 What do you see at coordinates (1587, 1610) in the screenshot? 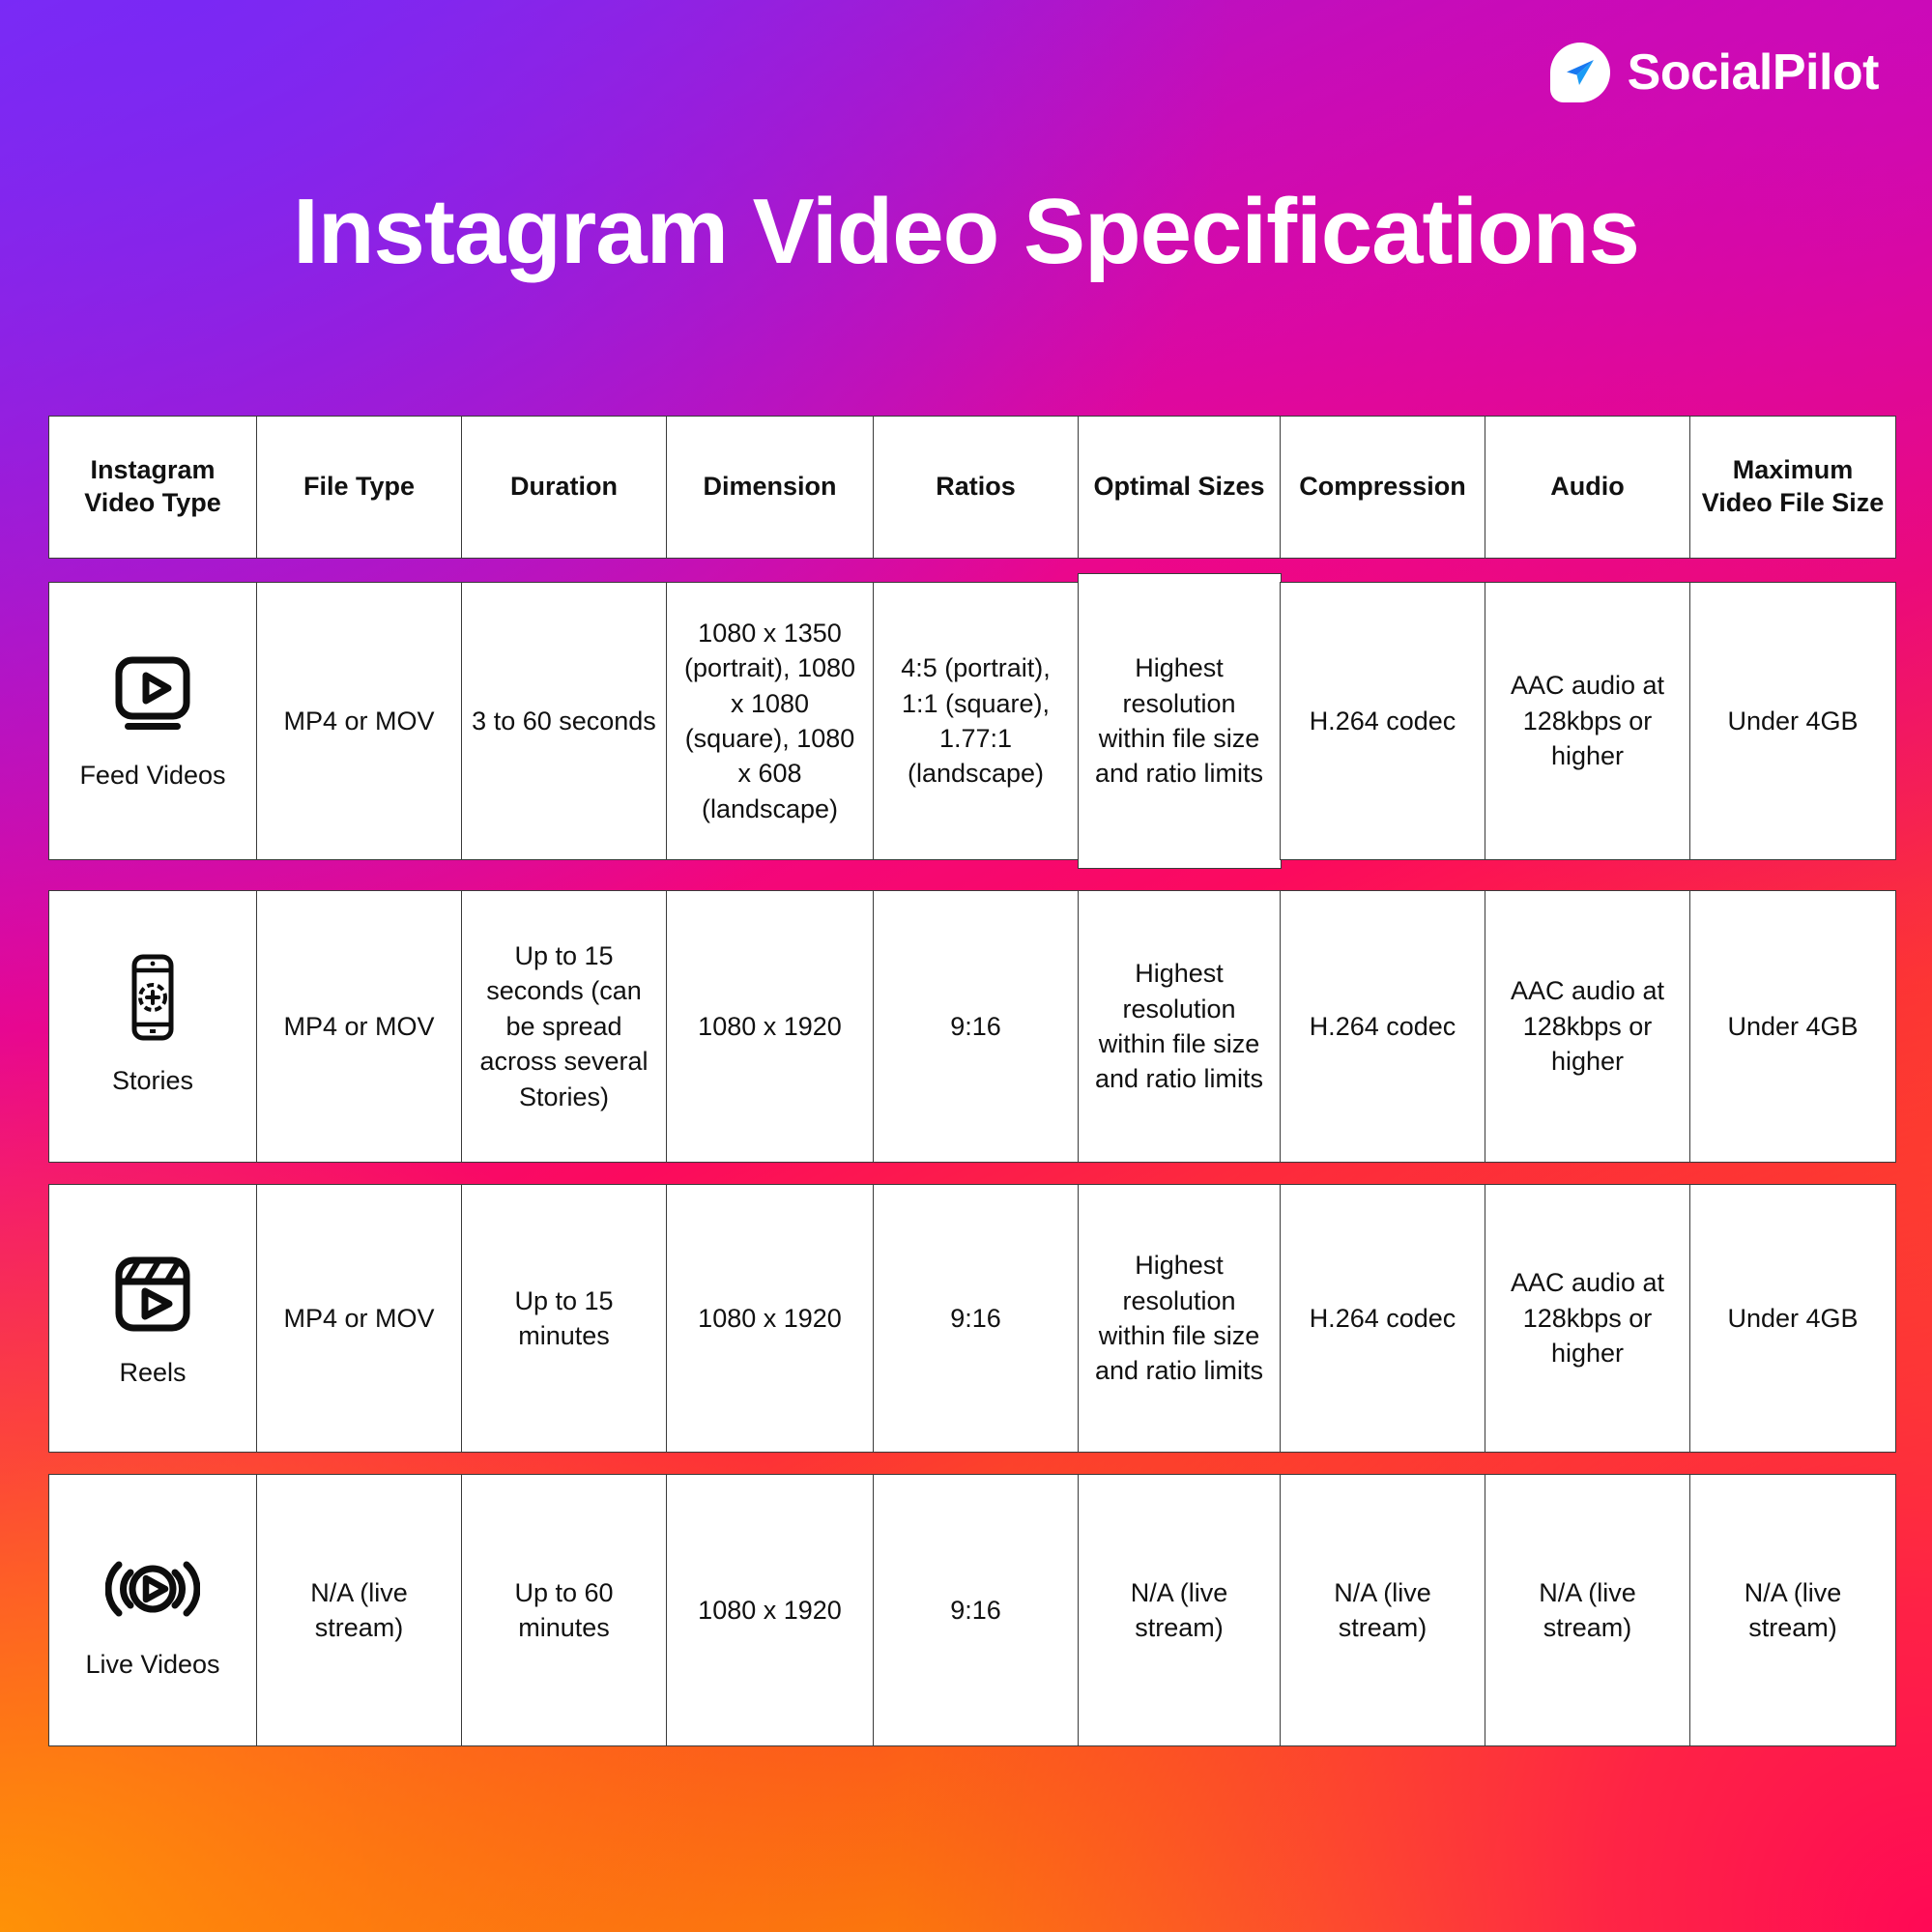
I see `audio-value: N/A (live stream)` at bounding box center [1587, 1610].